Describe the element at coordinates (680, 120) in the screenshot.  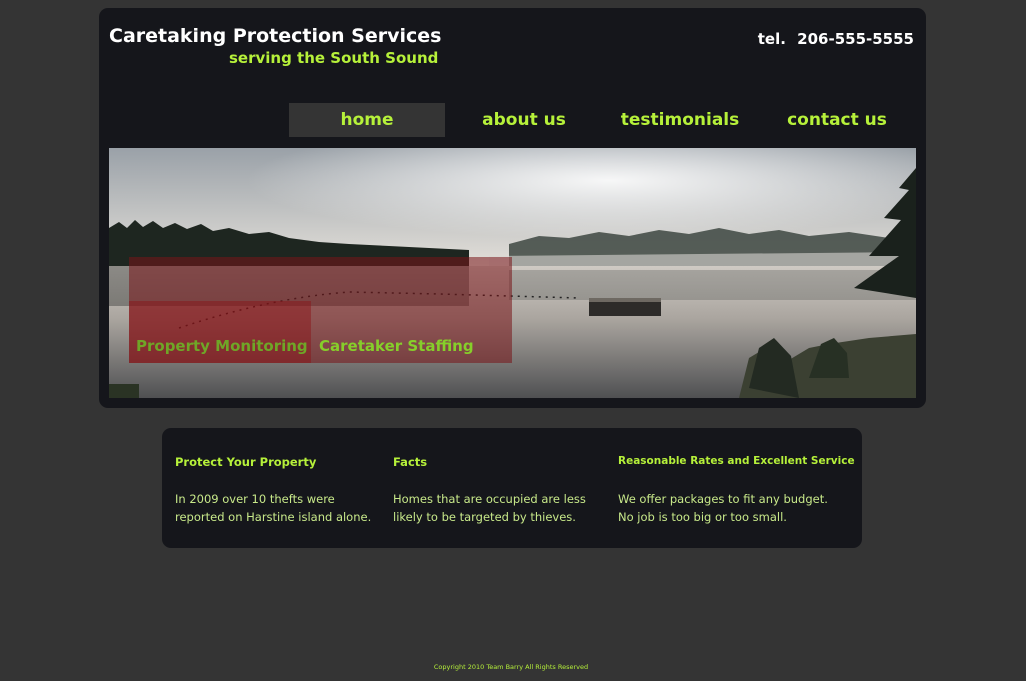
I see `nav-item-testimonials: testimonials` at that location.